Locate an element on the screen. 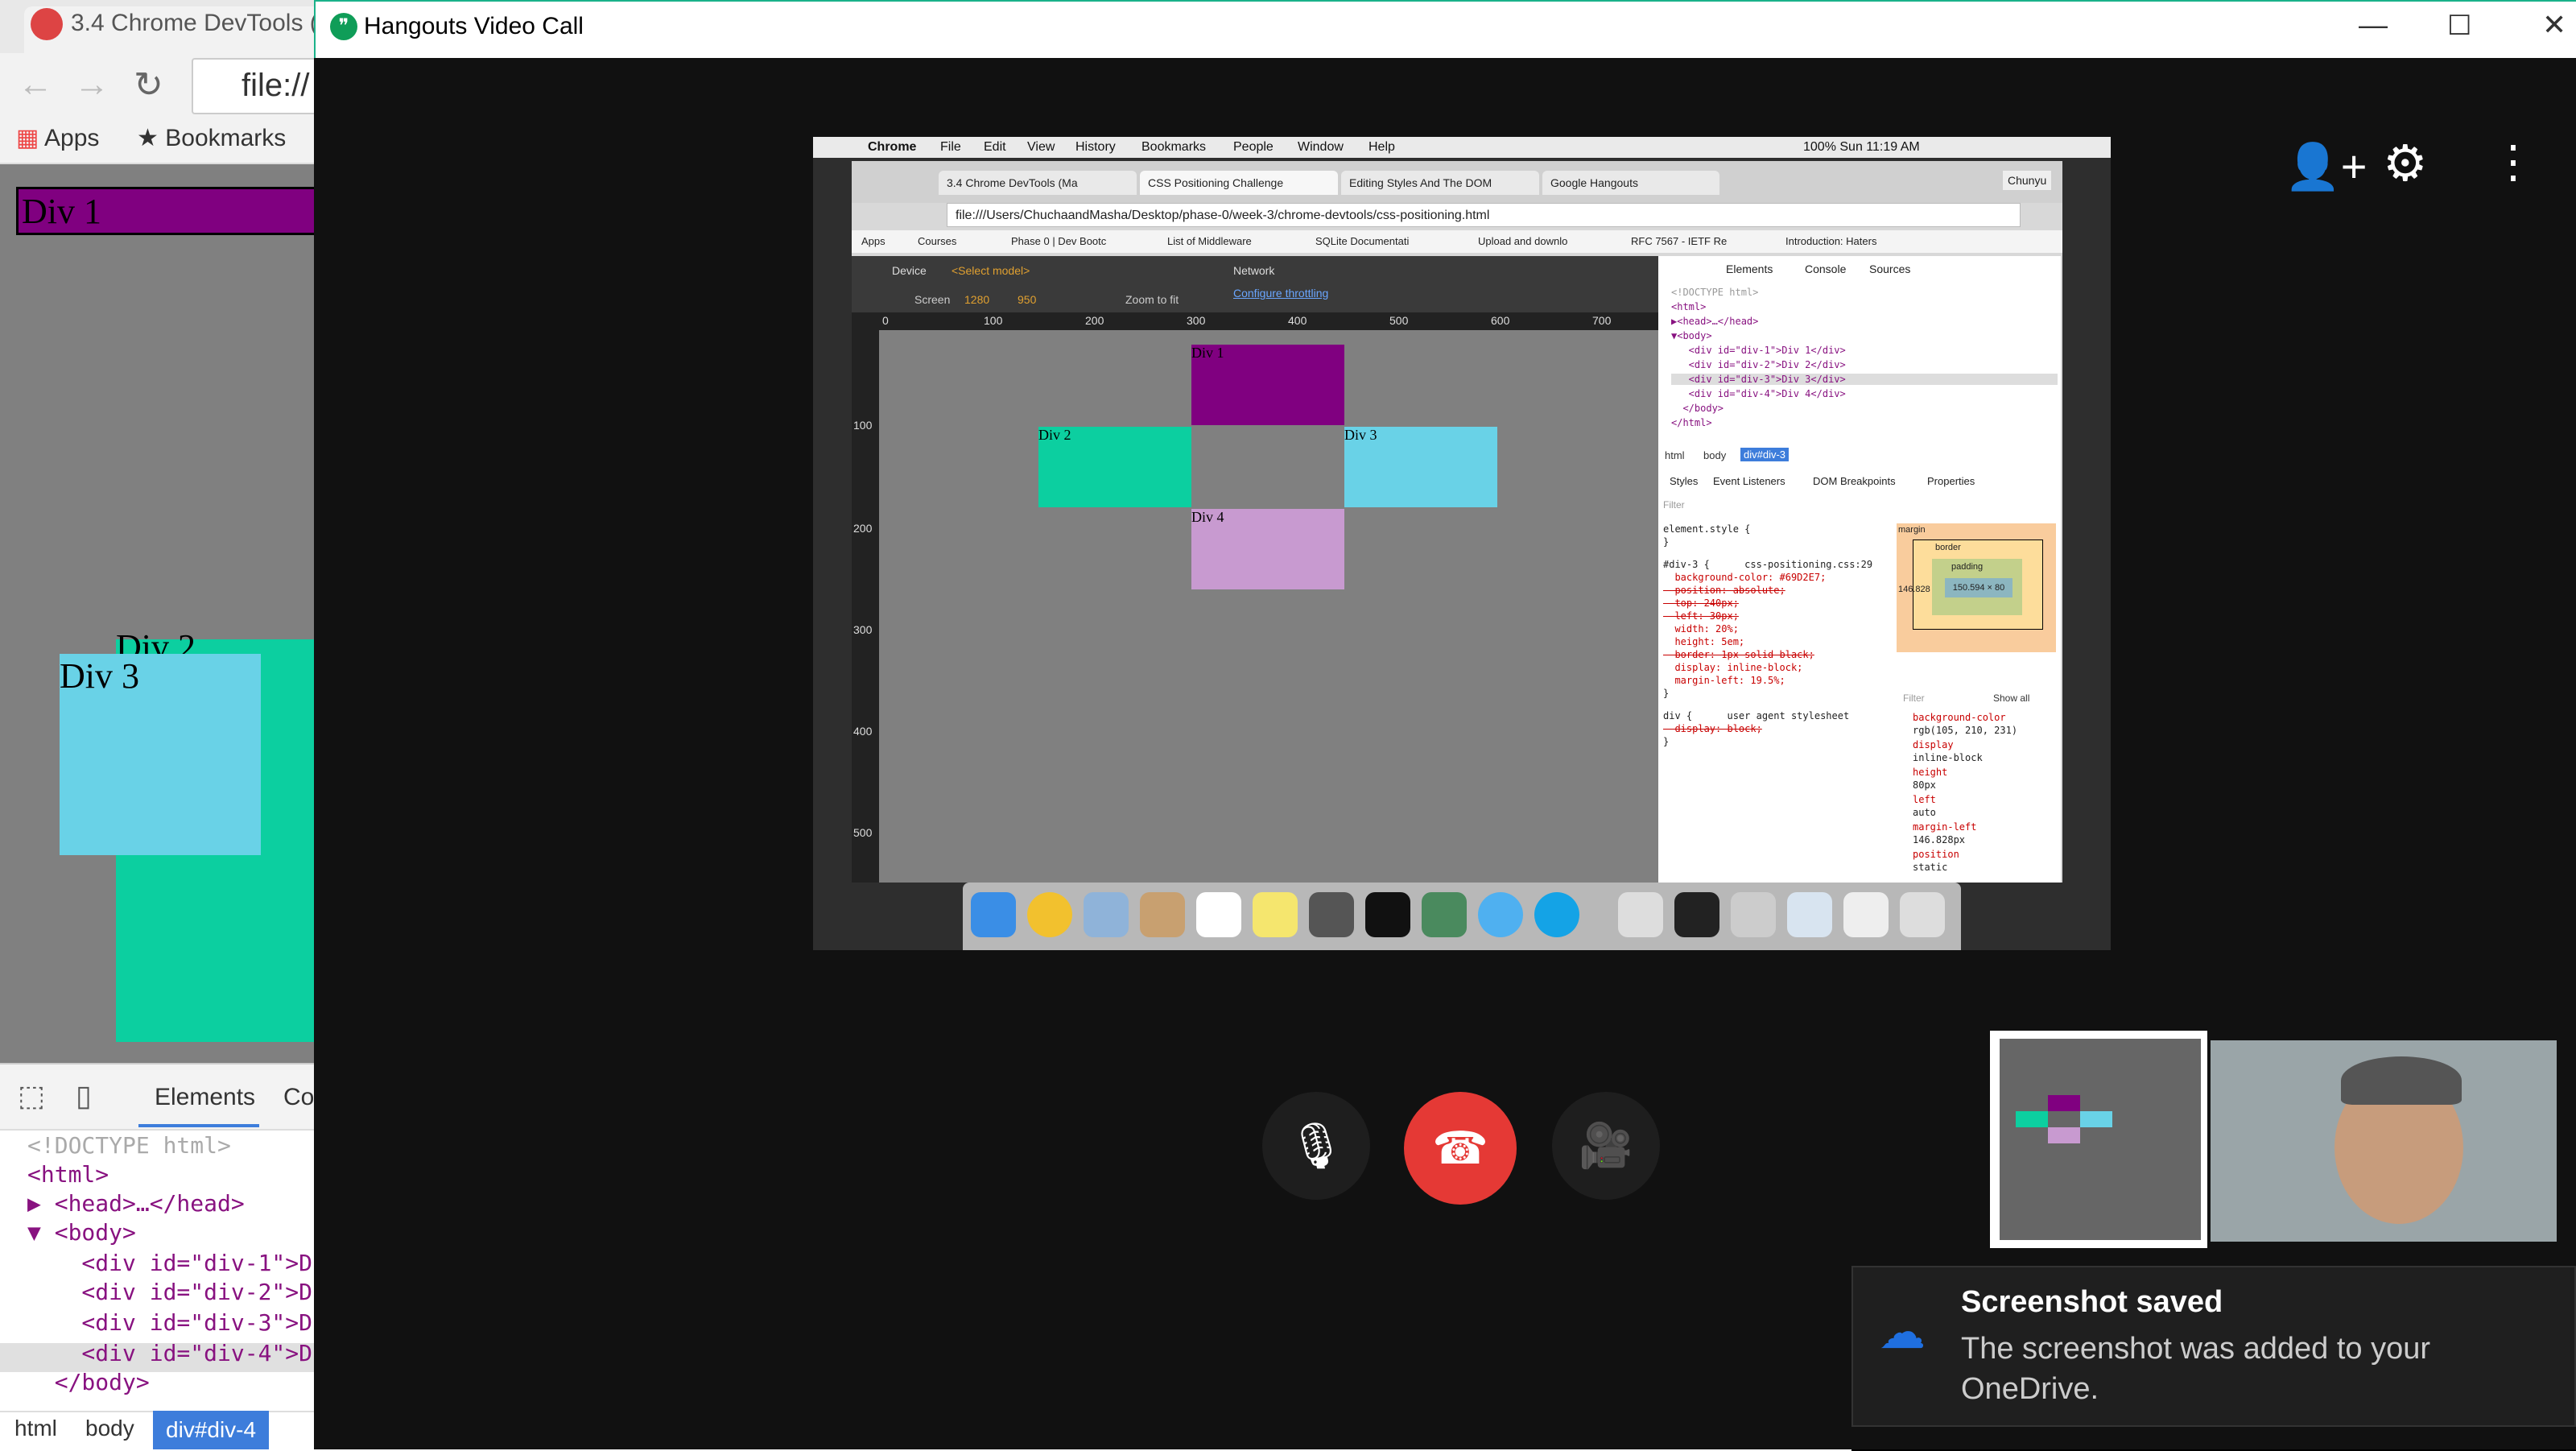  computed-value: inline-block is located at coordinates (1948, 757).